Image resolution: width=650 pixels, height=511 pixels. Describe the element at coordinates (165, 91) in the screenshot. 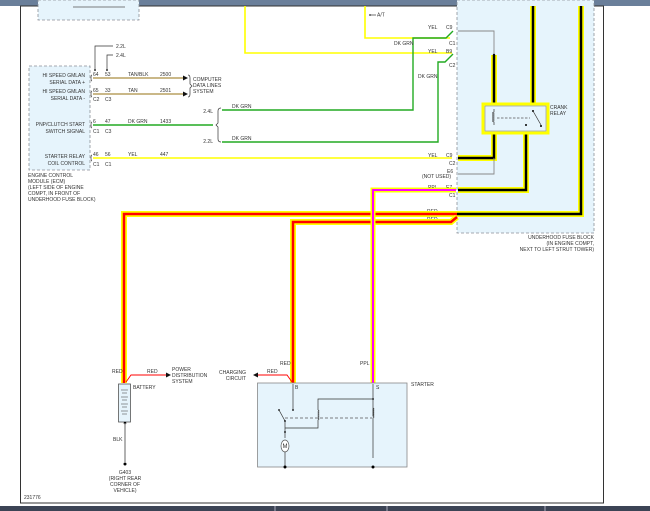

I see `svg-text: 2501` at that location.